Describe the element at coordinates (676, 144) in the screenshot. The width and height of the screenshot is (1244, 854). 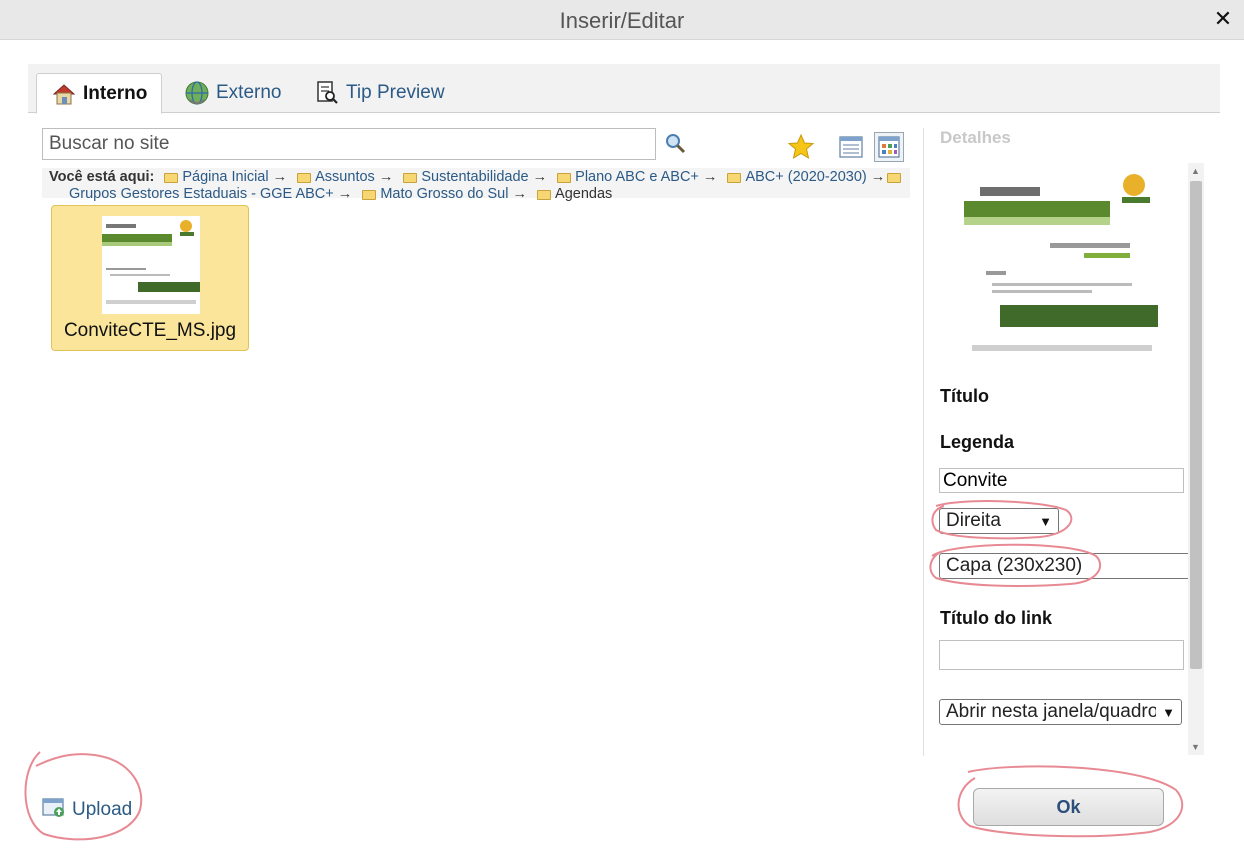
I see `search-icon` at that location.